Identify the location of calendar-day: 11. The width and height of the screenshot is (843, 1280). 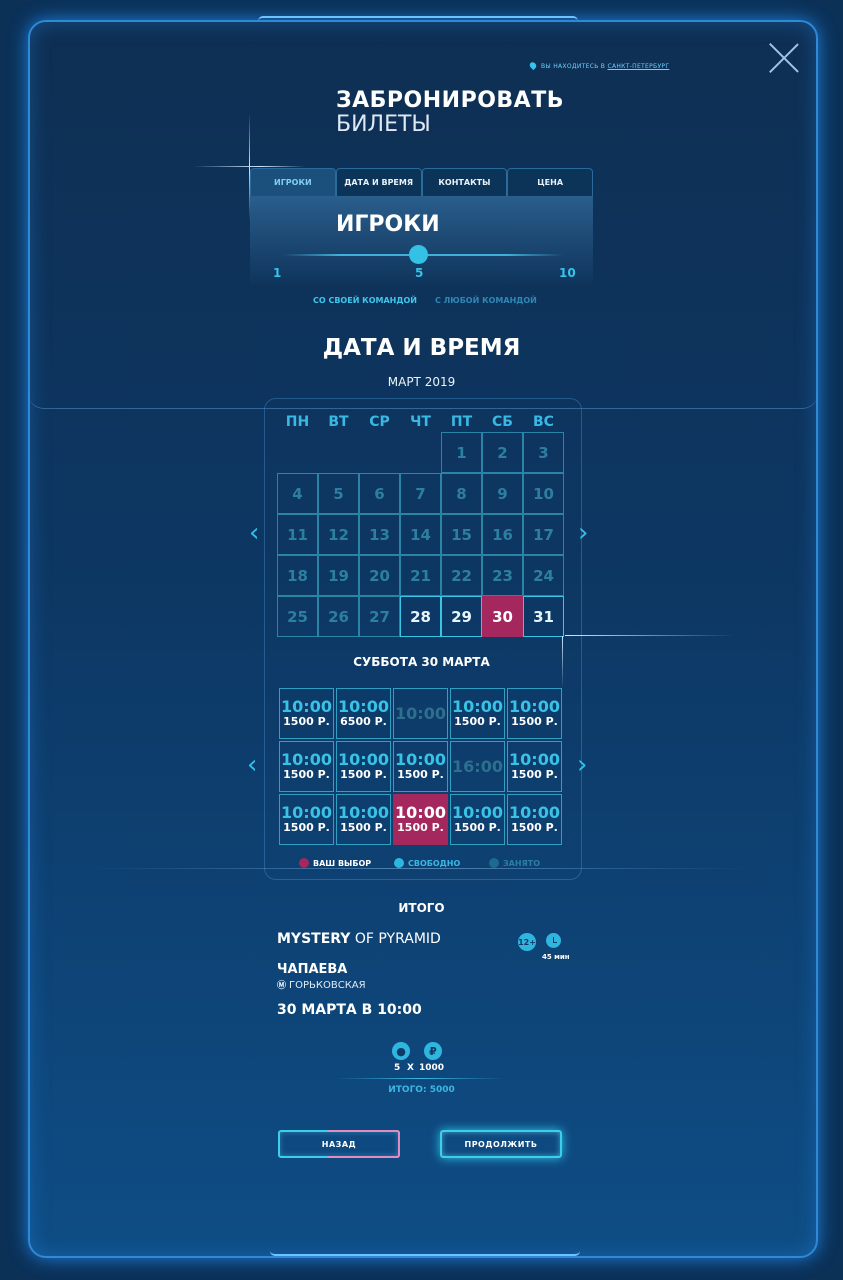
(297, 534).